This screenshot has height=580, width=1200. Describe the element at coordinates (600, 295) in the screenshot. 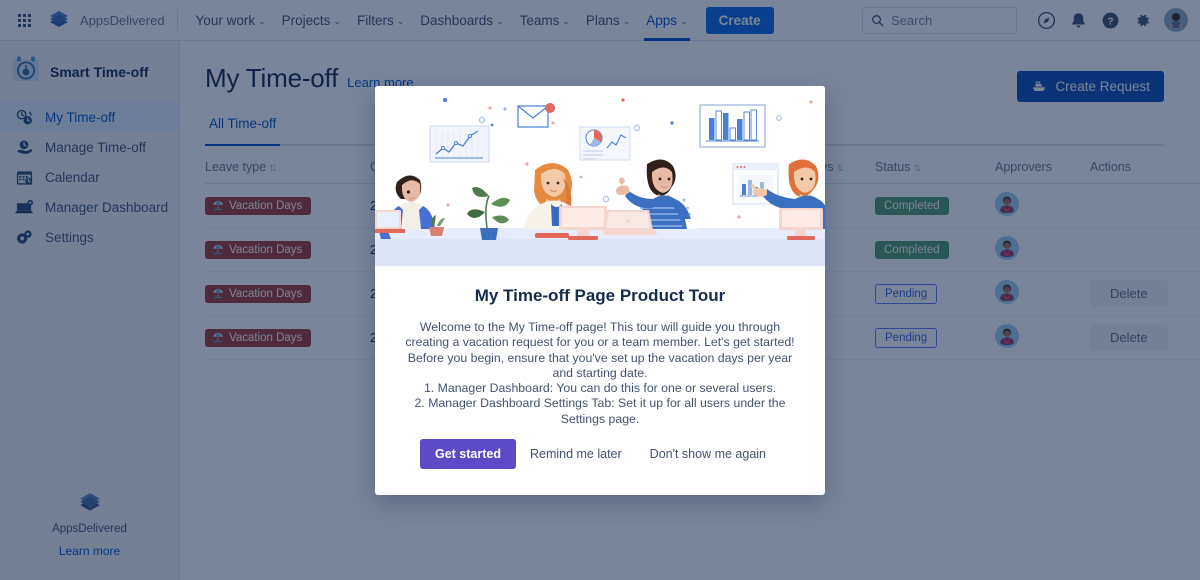

I see `modal-title: My Time-off Page Product Tour` at that location.